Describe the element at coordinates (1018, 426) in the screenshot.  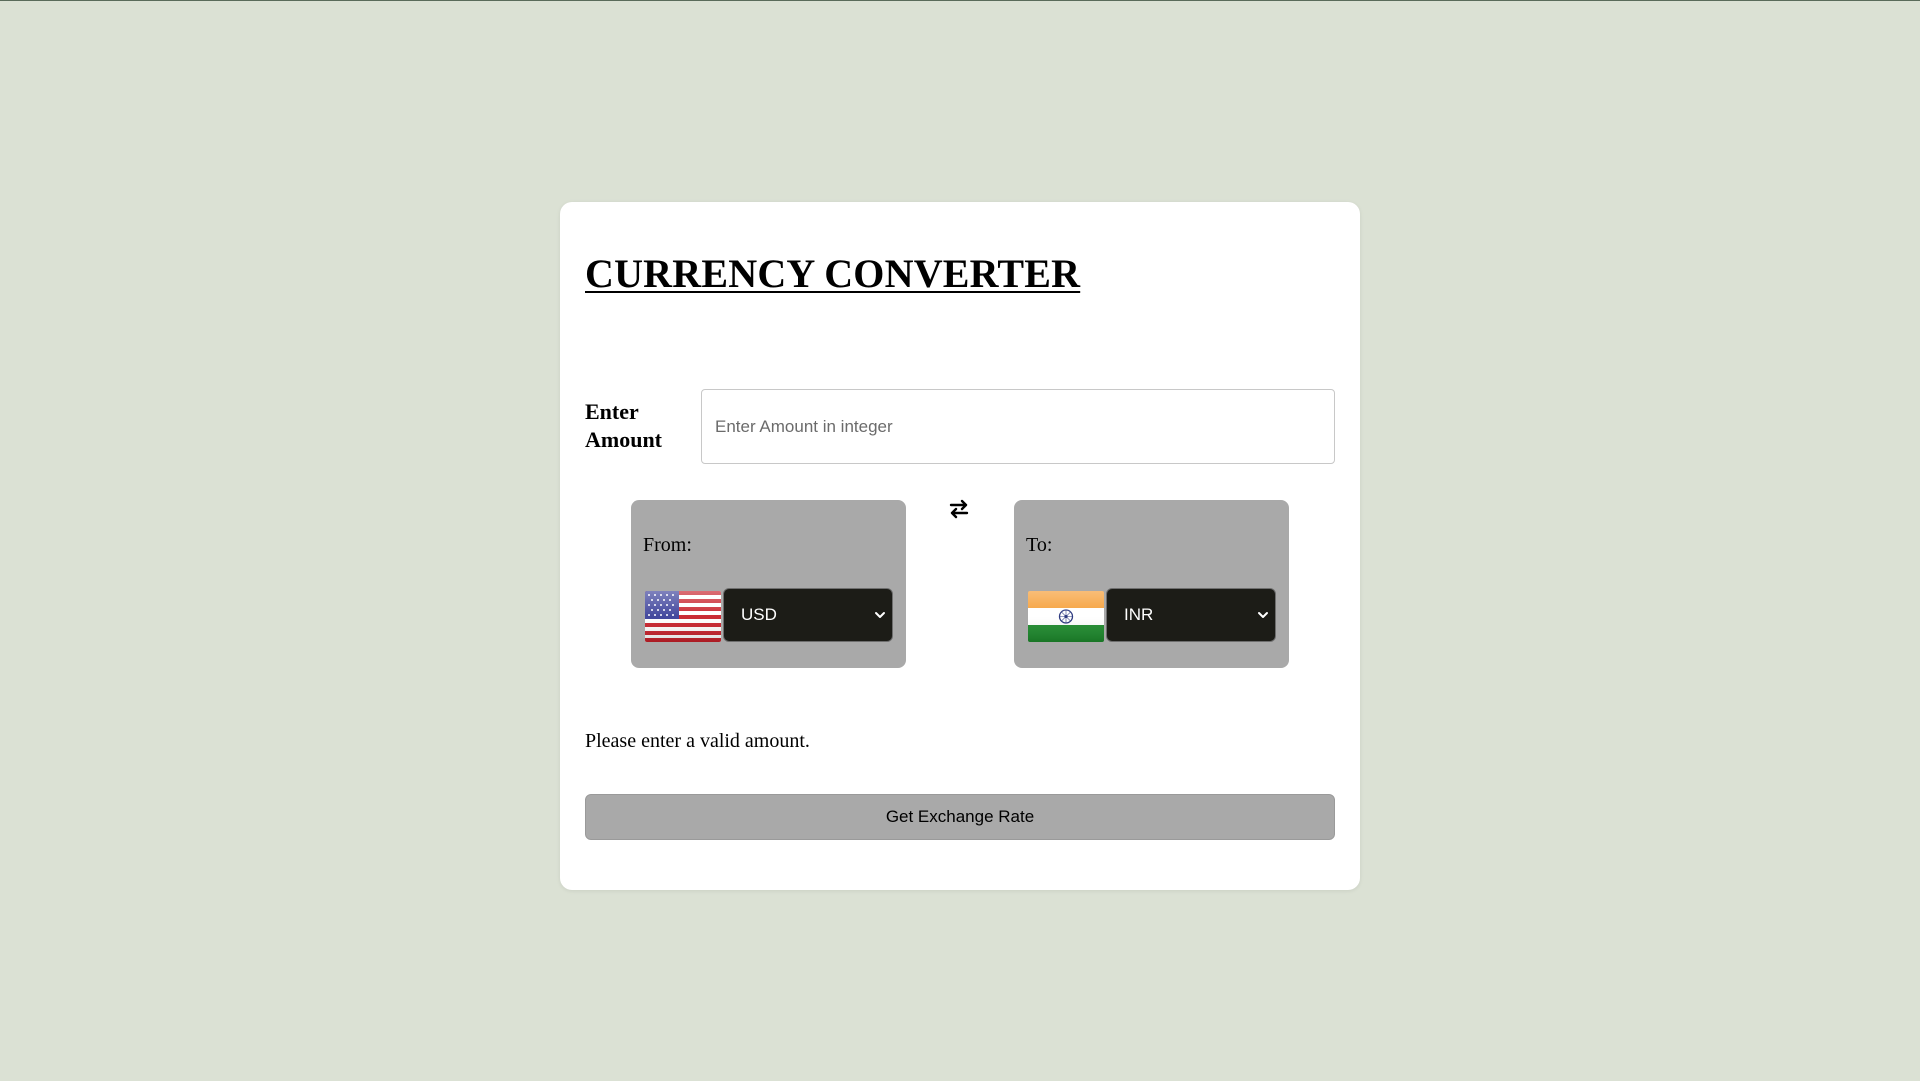
I see `amount-input` at that location.